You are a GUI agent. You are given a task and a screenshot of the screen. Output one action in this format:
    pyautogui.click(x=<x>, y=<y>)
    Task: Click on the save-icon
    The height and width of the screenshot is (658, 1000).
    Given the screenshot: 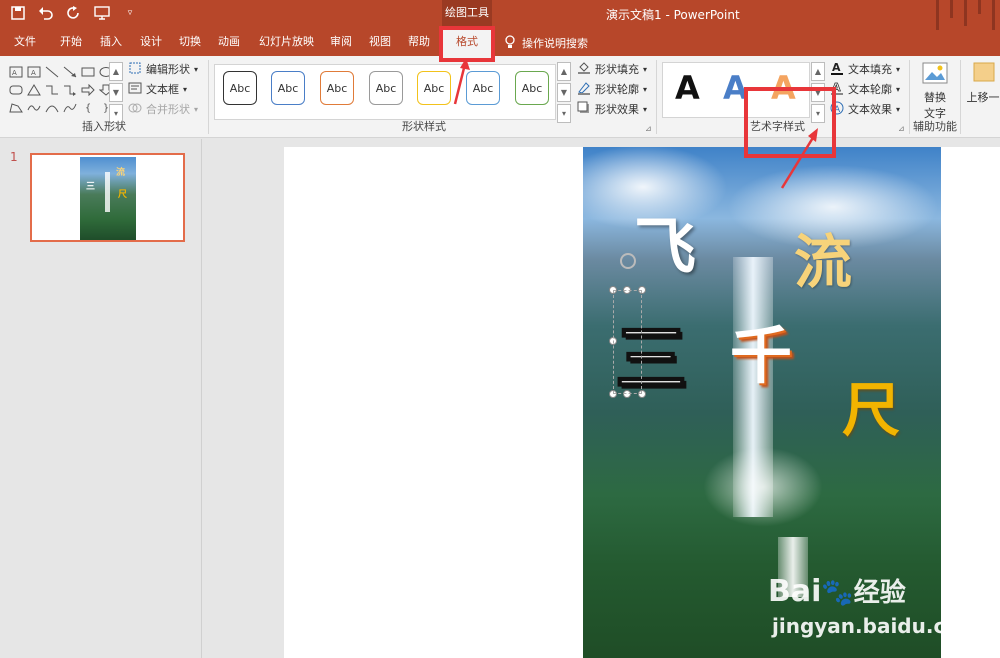 What is the action you would take?
    pyautogui.click(x=18, y=13)
    